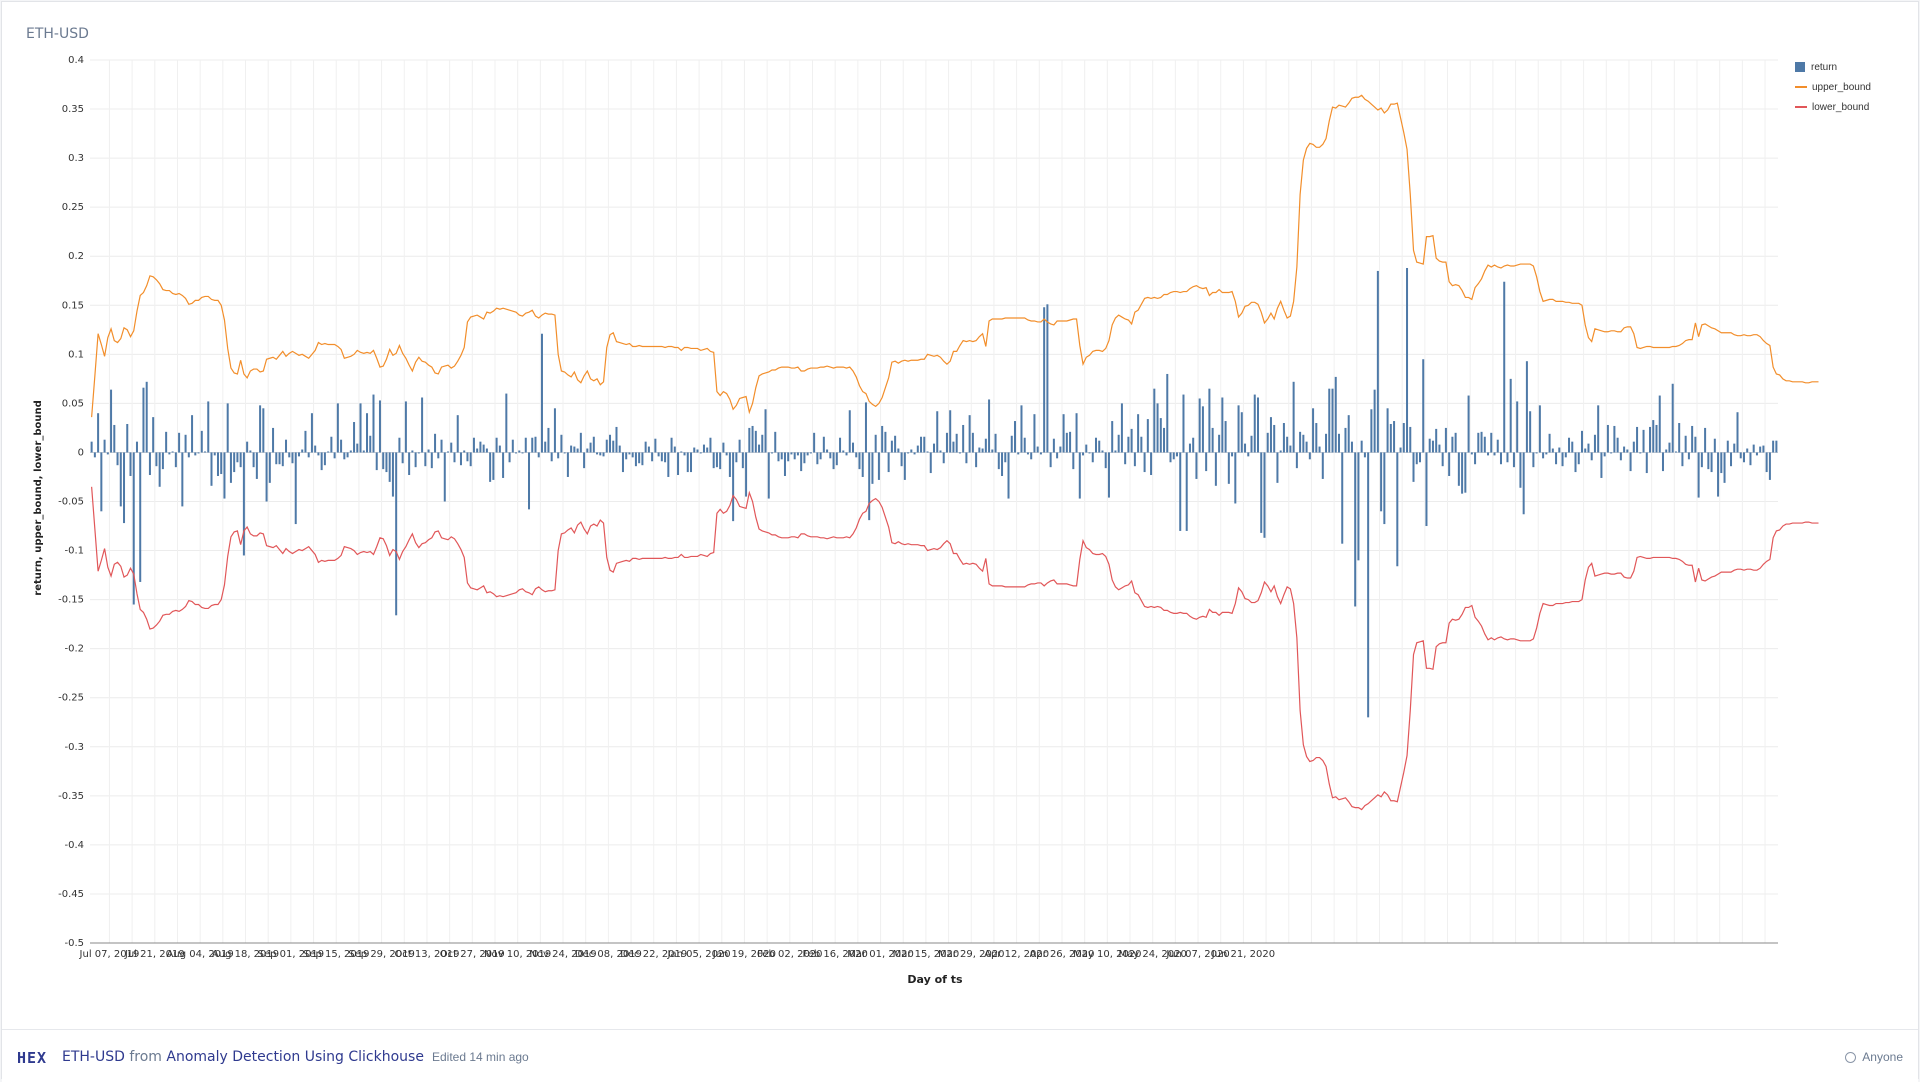  Describe the element at coordinates (32, 1058) in the screenshot. I see `hex-logo: HEX` at that location.